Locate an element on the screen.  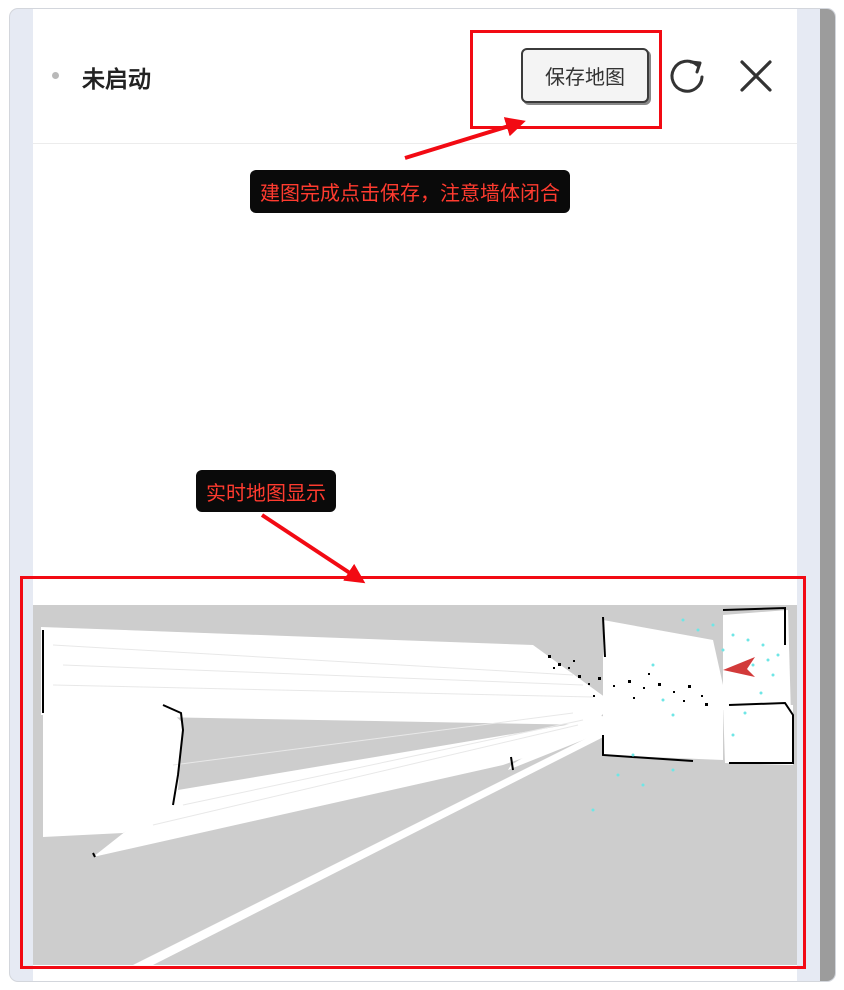
map-tip-label: 实时地图显示 is located at coordinates (266, 491).